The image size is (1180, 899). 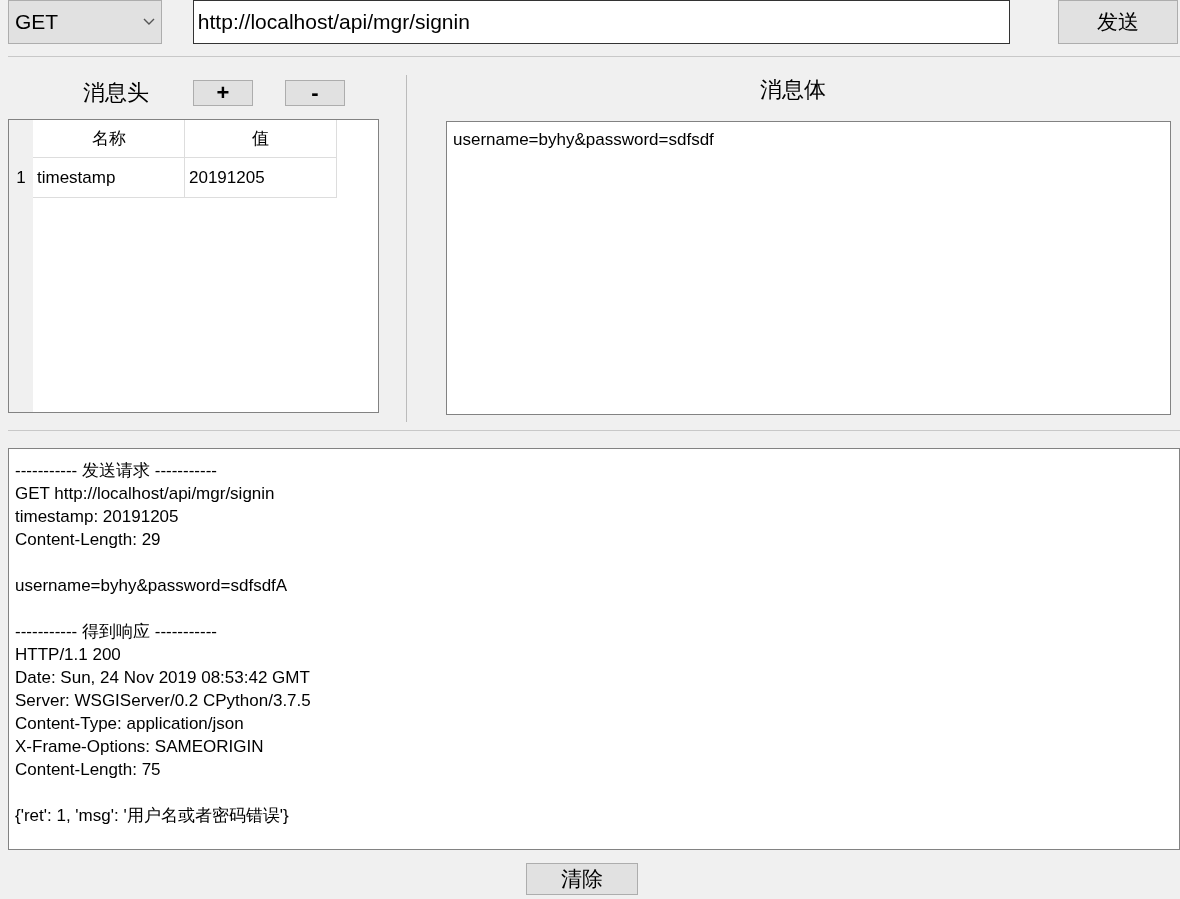 What do you see at coordinates (582, 879) in the screenshot?
I see `clear-button: 清除` at bounding box center [582, 879].